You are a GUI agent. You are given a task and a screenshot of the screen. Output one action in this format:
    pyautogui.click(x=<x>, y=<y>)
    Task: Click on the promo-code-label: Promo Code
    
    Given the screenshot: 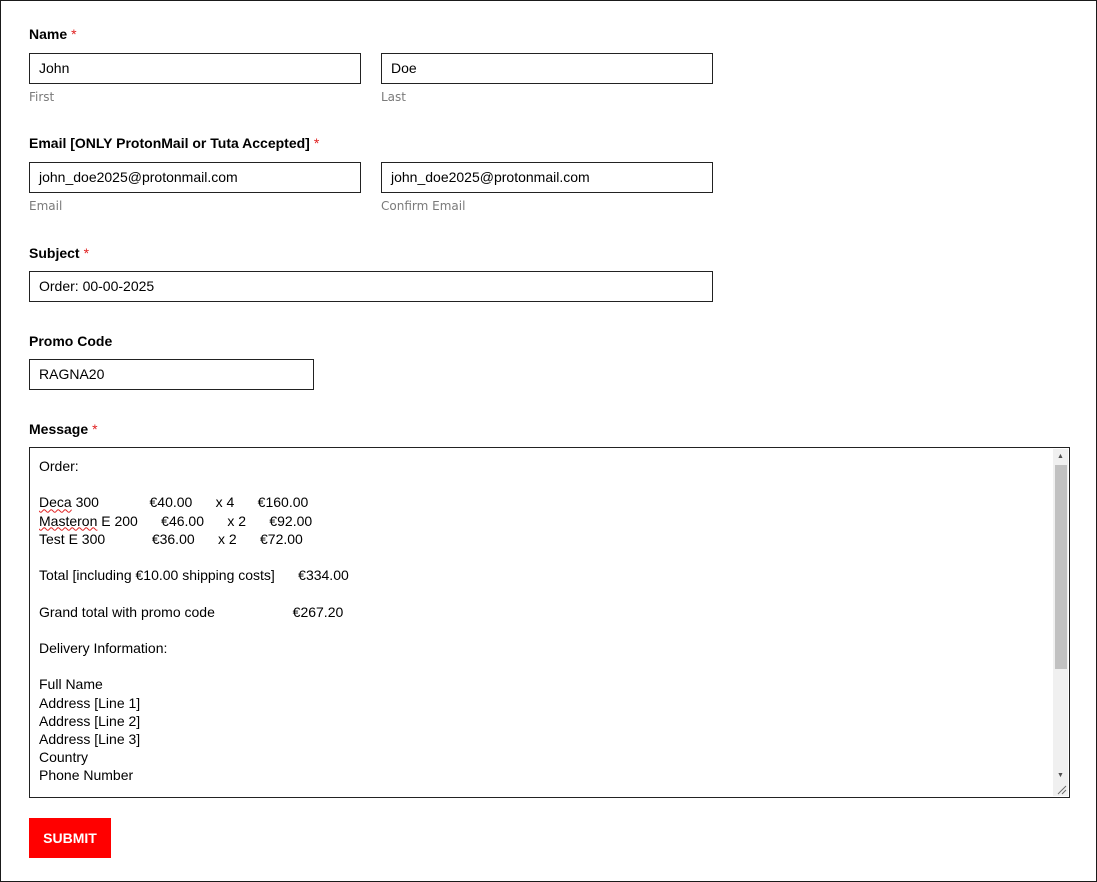 What is the action you would take?
    pyautogui.click(x=71, y=341)
    